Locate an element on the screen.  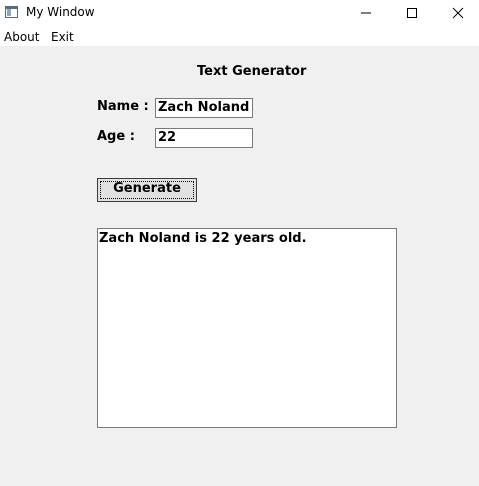
menu-exit: Exit is located at coordinates (62, 37).